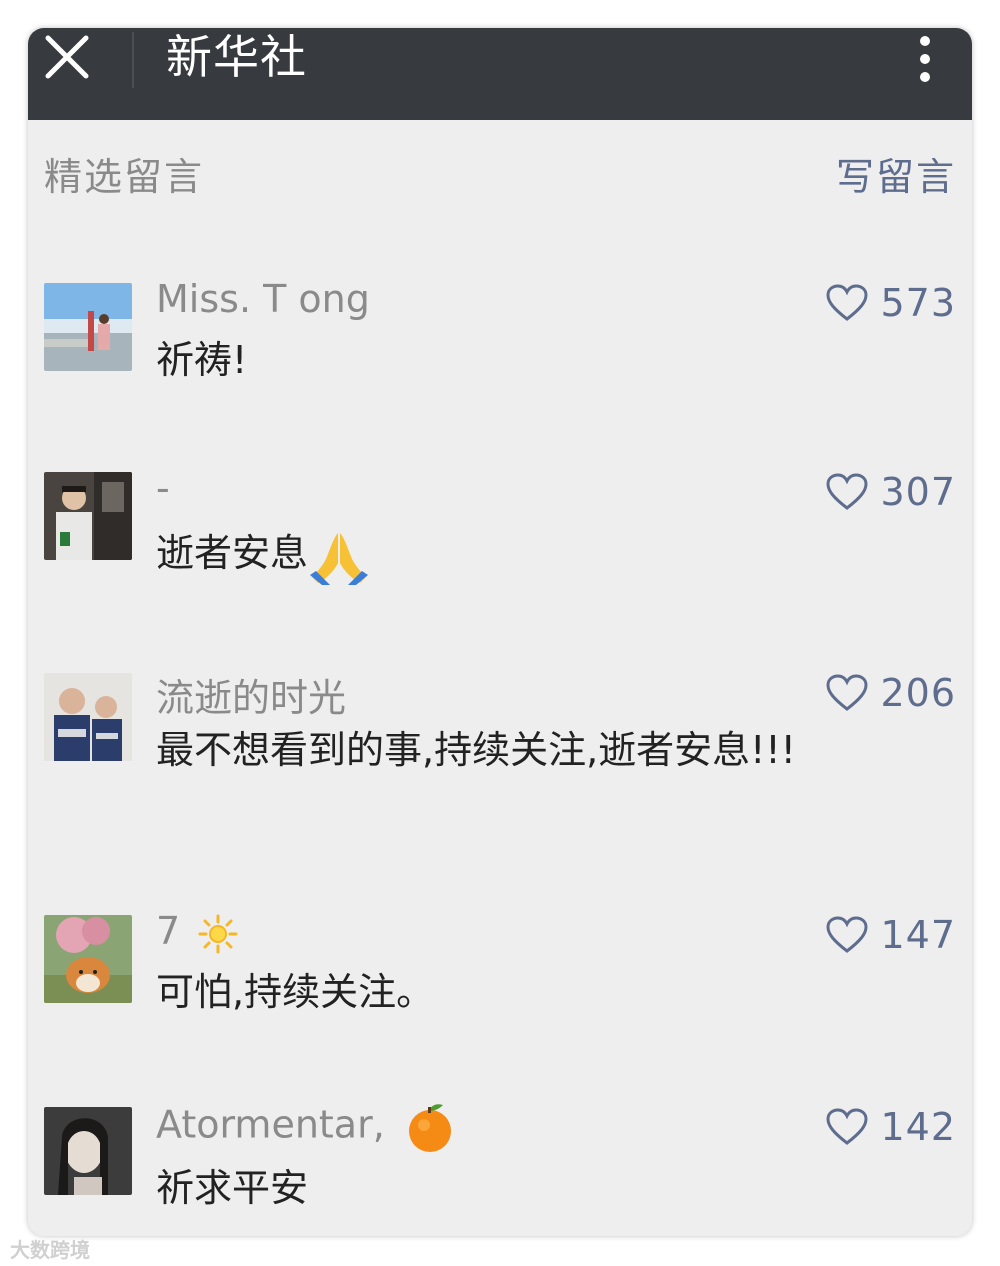 Image resolution: width=1000 pixels, height=1266 pixels. Describe the element at coordinates (918, 492) in the screenshot. I see `like-count: 307` at that location.